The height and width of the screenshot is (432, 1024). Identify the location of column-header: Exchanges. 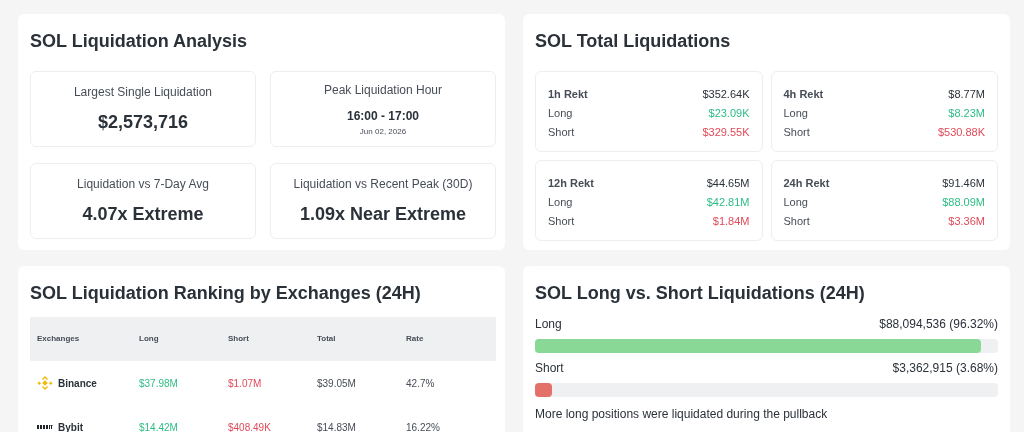
(59, 339).